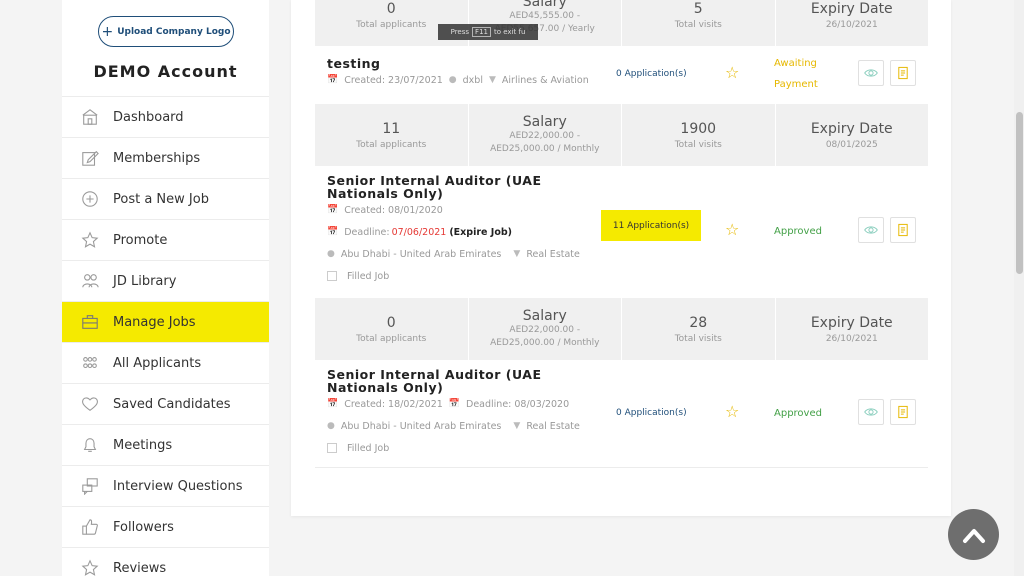 This screenshot has width=1024, height=576. I want to click on fullscreen-exit-tooltip: Press F11 to exit fu, so click(488, 32).